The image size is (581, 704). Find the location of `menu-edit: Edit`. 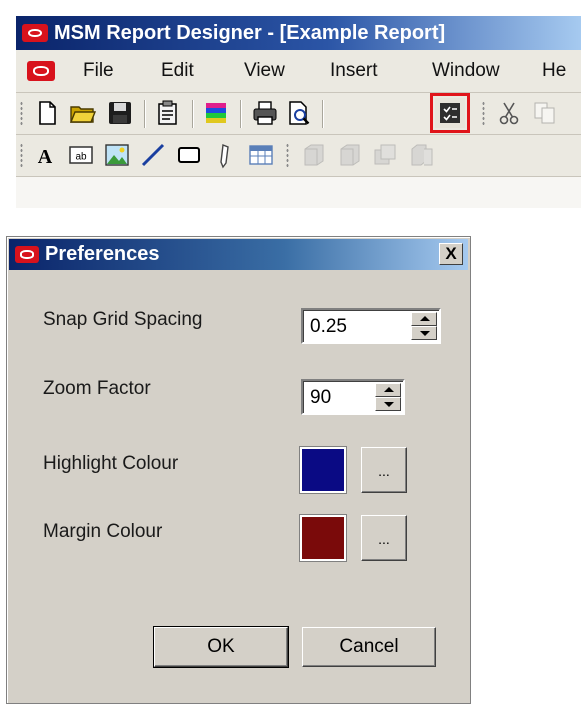

menu-edit: Edit is located at coordinates (177, 71).